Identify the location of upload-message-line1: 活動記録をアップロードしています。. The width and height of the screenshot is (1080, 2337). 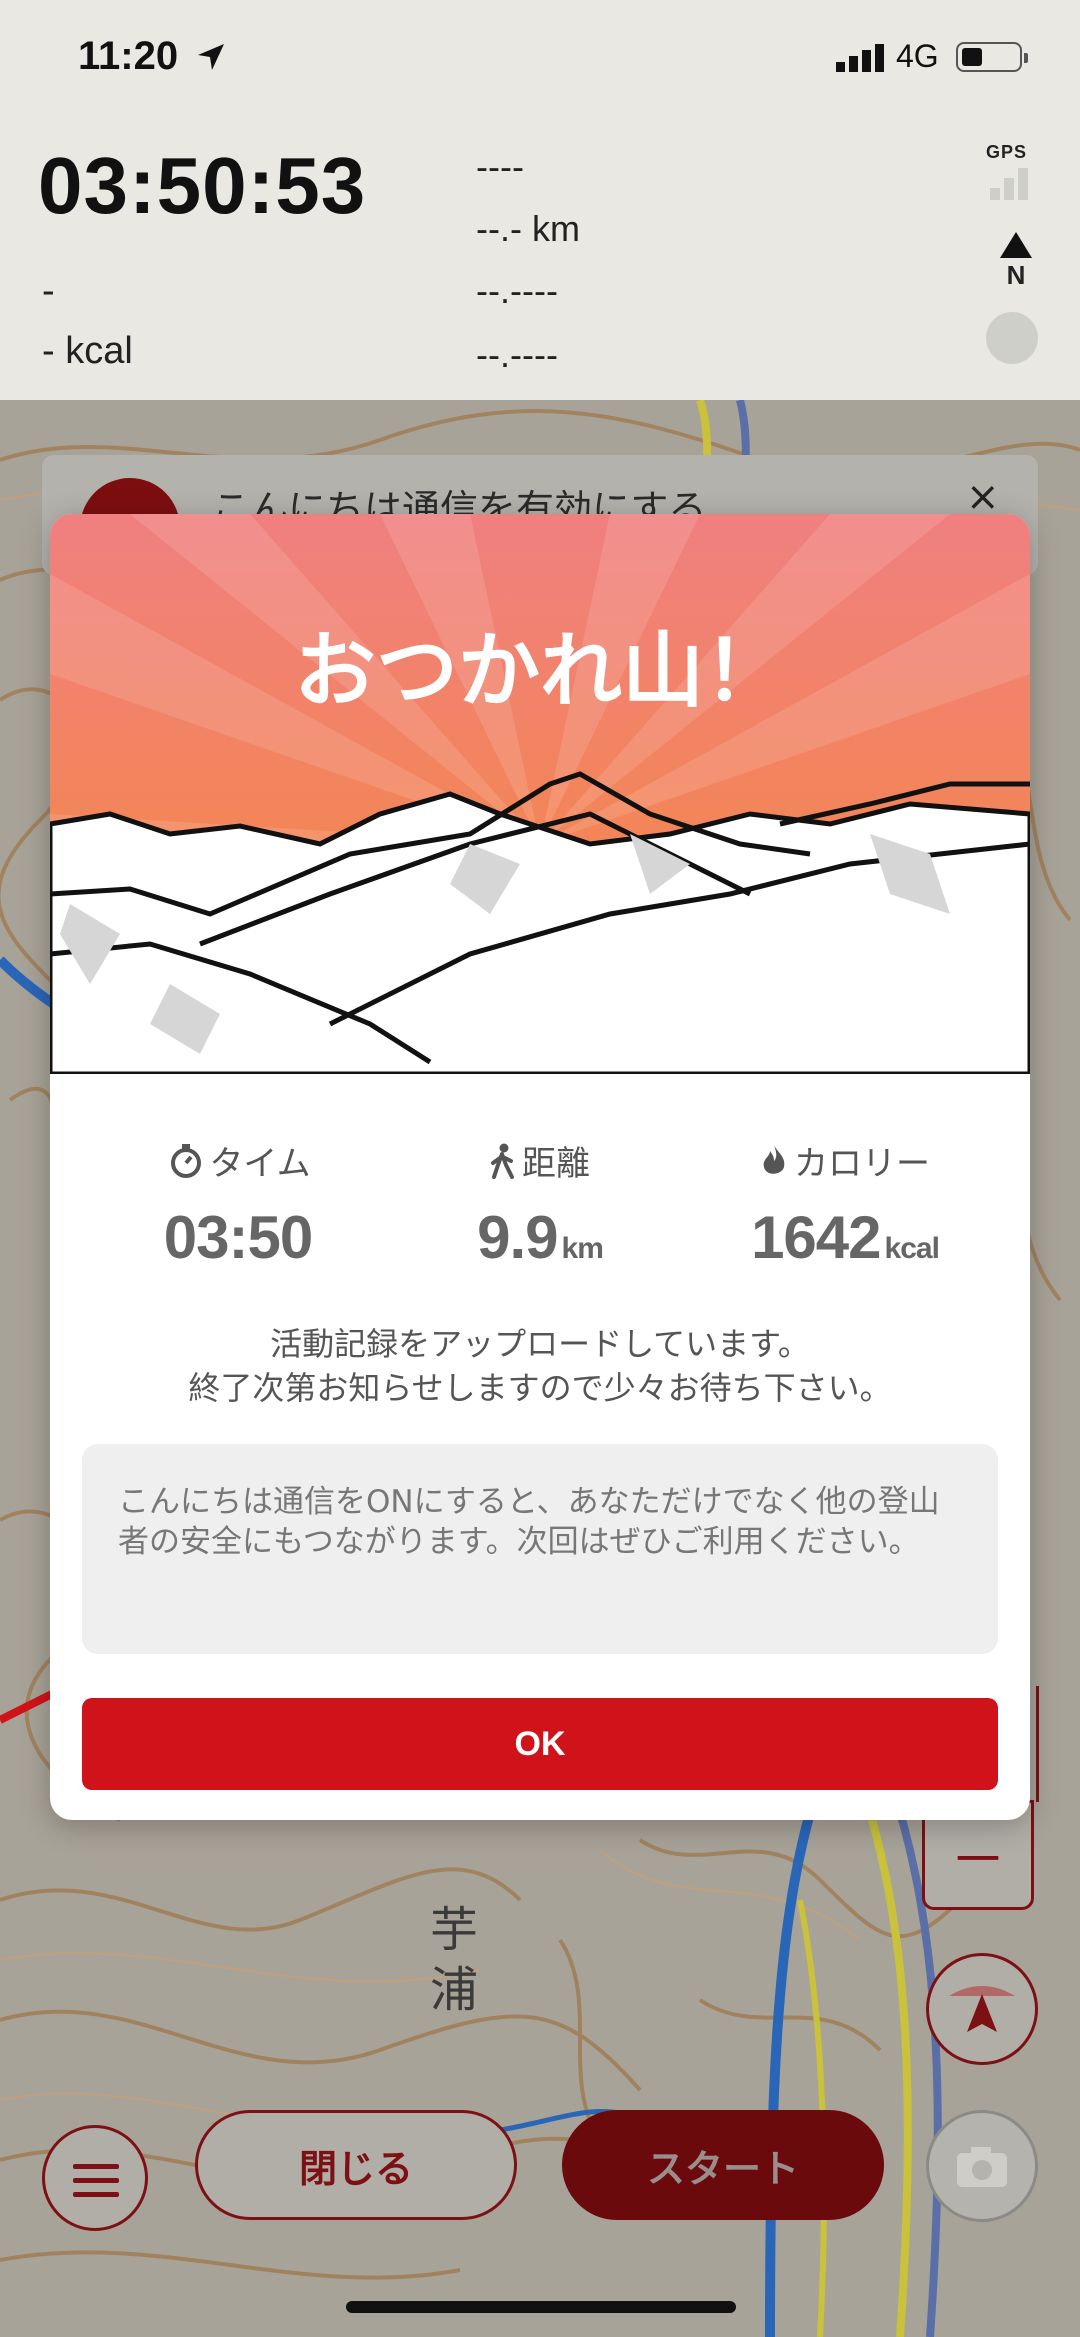
(540, 1344).